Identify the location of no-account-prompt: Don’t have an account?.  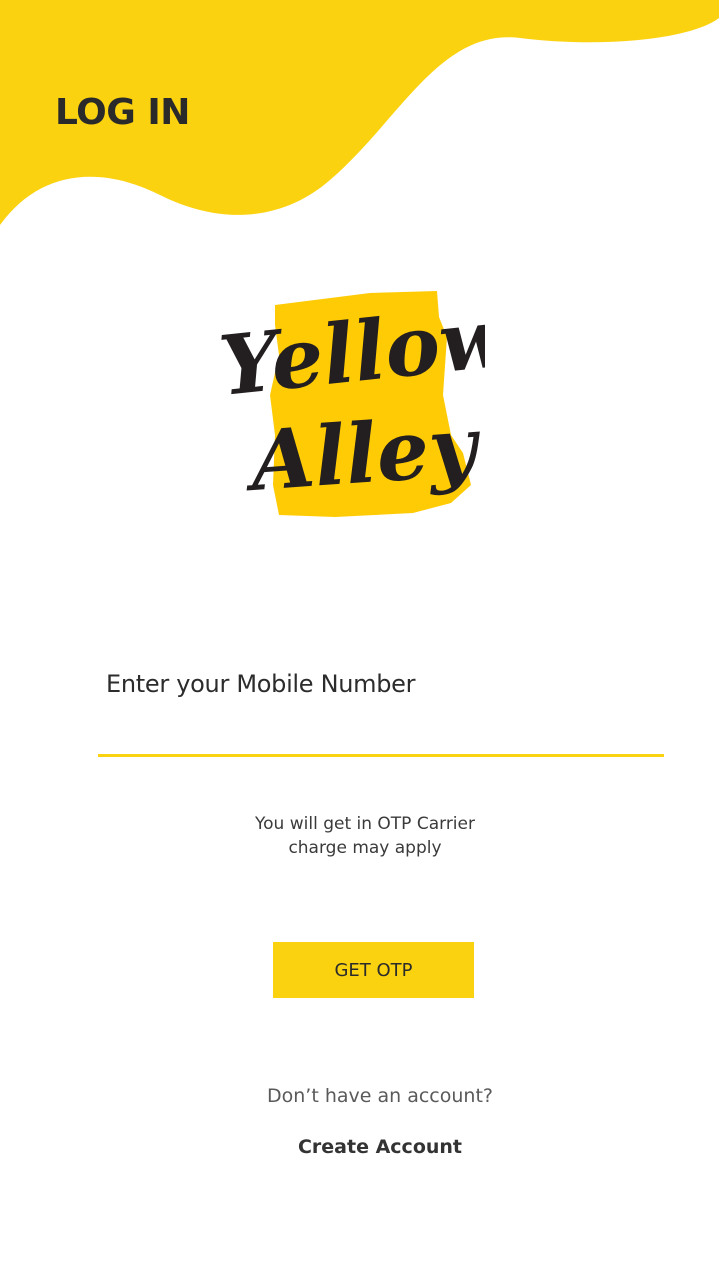
(380, 1096).